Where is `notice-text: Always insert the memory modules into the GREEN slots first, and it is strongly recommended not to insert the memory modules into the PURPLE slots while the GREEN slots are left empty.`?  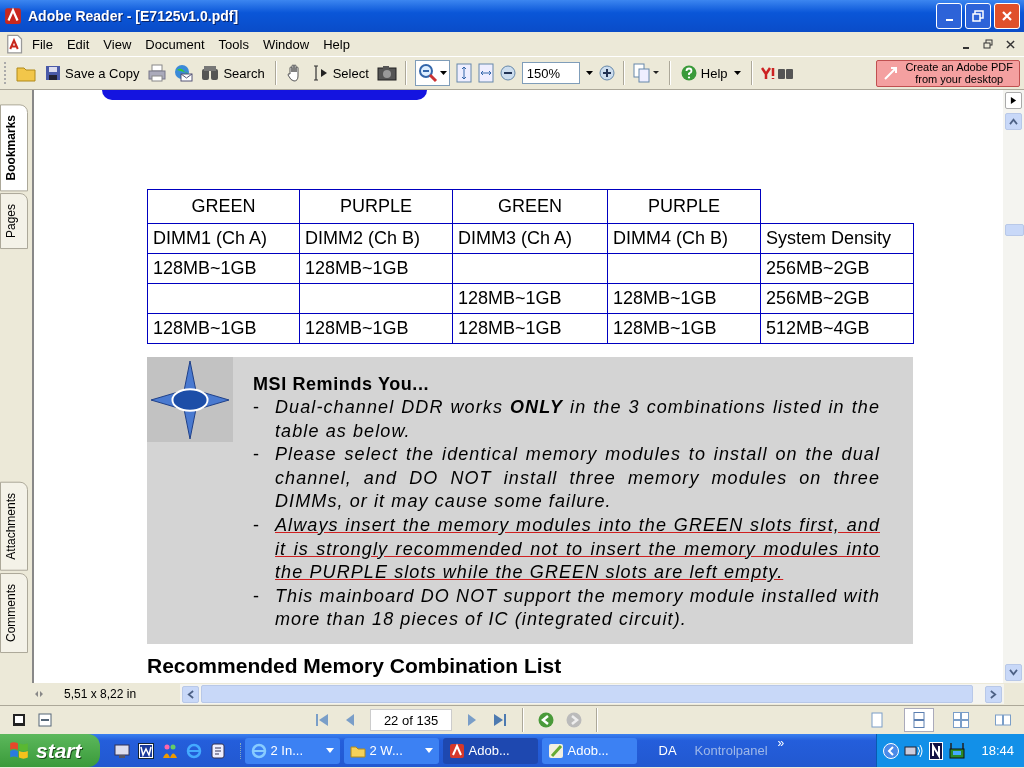
notice-text: Always insert the memory modules into the GREEN slots first, and it is strongly recommended not to insert the memory modules into the PURPLE slots while the GREEN slots are left empty. is located at coordinates (577, 549).